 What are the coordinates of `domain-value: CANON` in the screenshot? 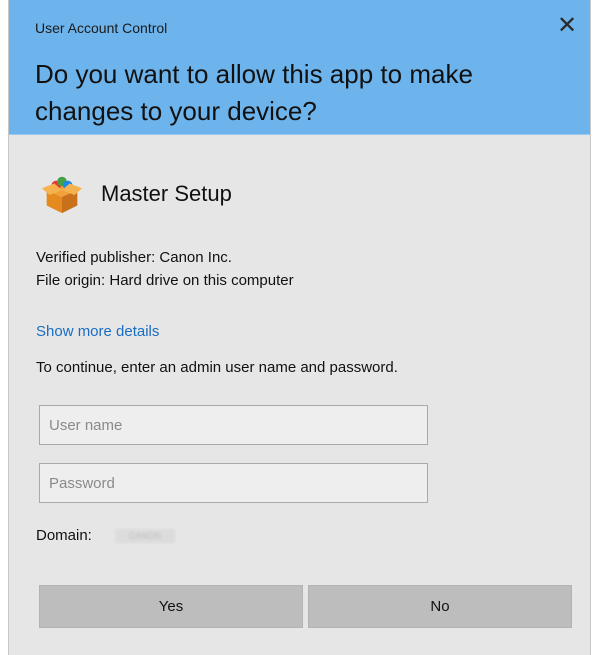 It's located at (145, 536).